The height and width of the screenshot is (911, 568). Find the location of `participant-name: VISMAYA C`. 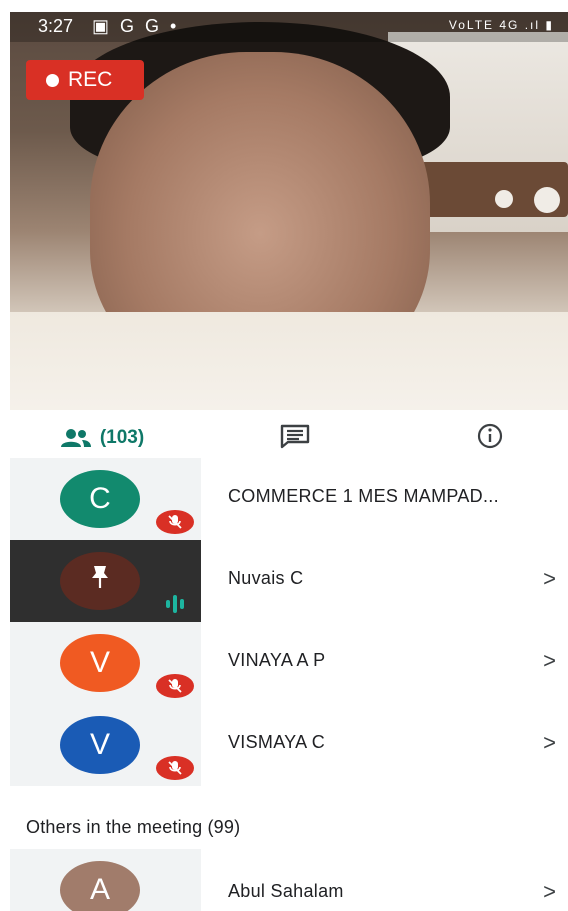

participant-name: VISMAYA C is located at coordinates (277, 742).